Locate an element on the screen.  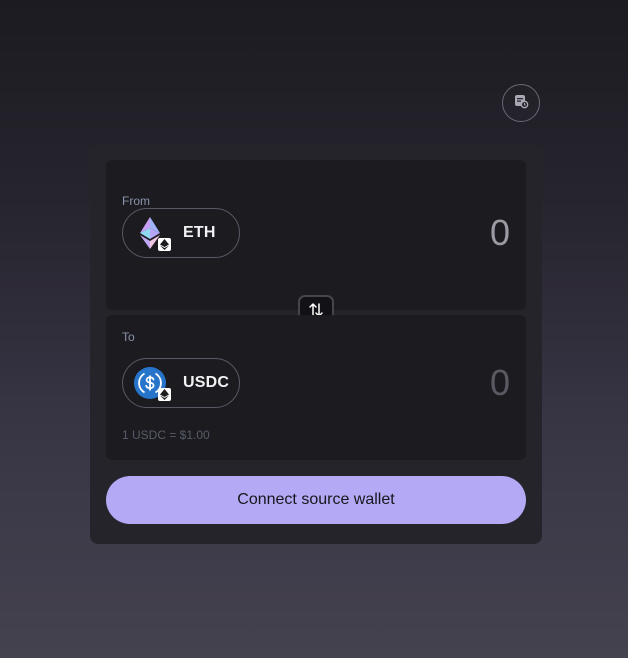
history-icon is located at coordinates (521, 103).